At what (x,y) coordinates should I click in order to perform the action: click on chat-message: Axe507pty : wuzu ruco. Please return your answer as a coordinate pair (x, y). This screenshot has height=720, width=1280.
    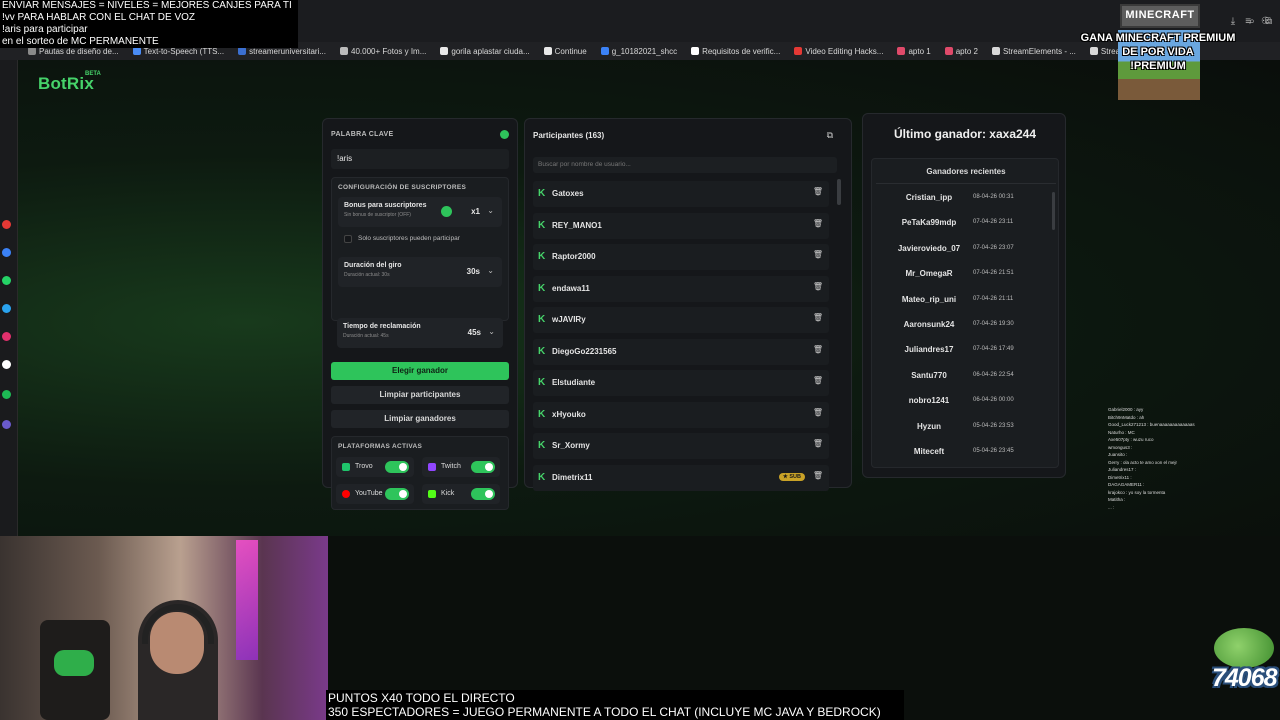
    Looking at the image, I should click on (1131, 439).